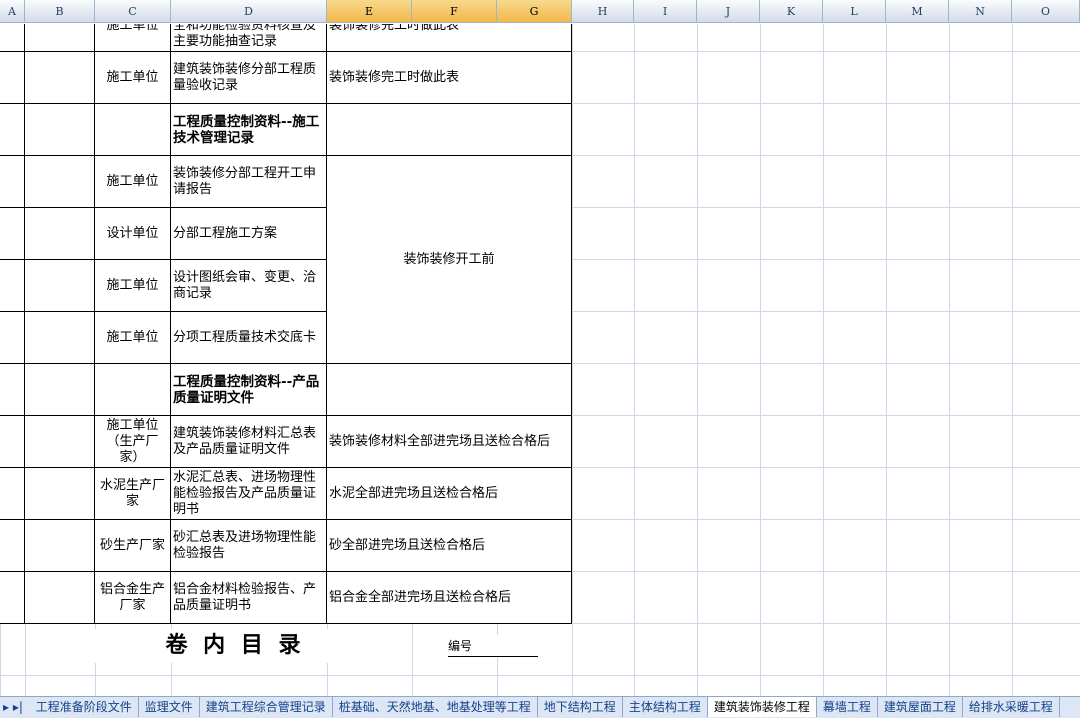  What do you see at coordinates (854, 11) in the screenshot?
I see `column-header-l: L` at bounding box center [854, 11].